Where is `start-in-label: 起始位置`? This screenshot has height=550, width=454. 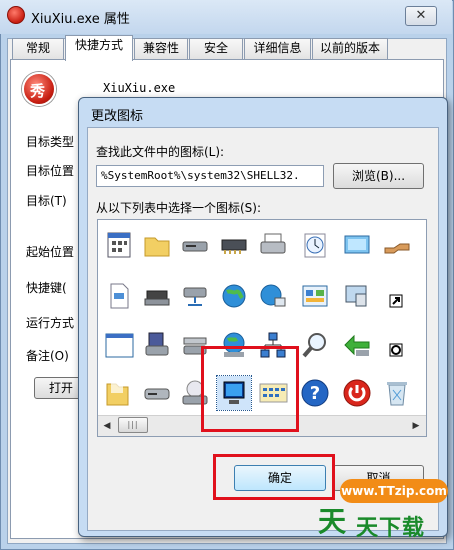 start-in-label: 起始位置 is located at coordinates (50, 252).